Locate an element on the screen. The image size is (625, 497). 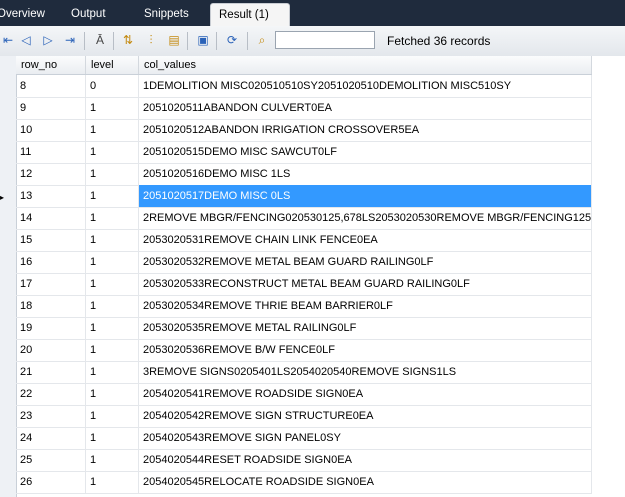
find-icon: ⌕ is located at coordinates (262, 40).